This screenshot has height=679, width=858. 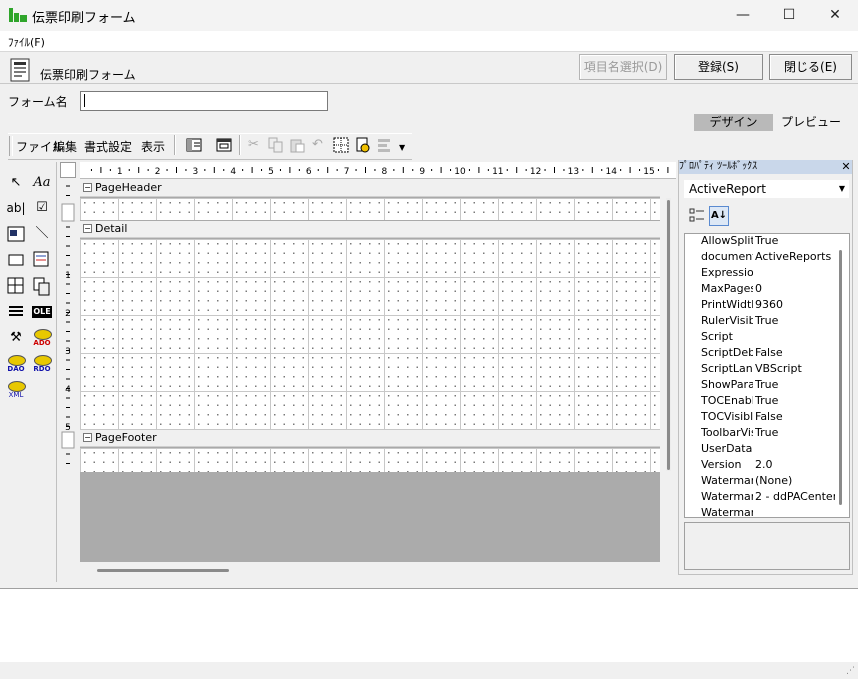 I want to click on tools-icon: ⚒, so click(x=16, y=338).